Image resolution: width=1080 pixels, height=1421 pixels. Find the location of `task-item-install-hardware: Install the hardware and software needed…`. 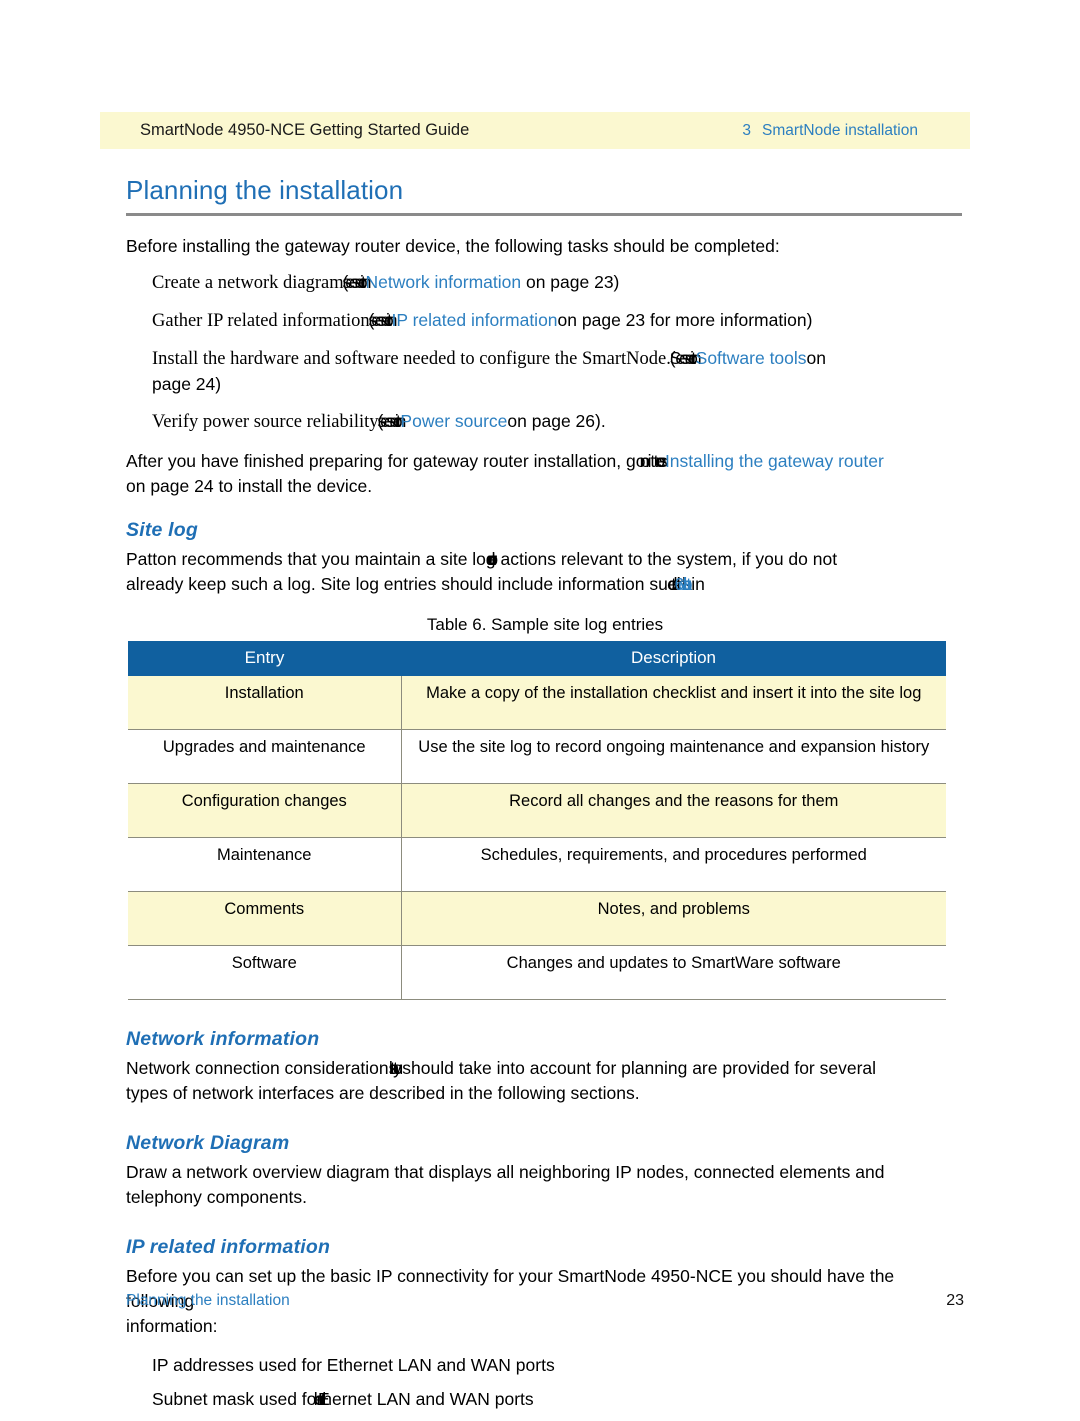

task-item-install-hardware: Install the hardware and software needed… is located at coordinates (558, 371).